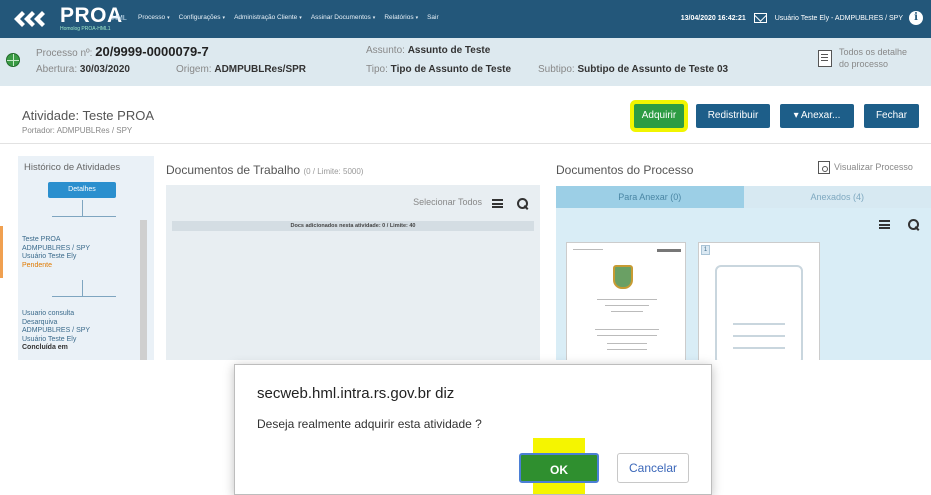  What do you see at coordinates (343, 17) in the screenshot?
I see `menu-assinar-documentos: Assinar Documentos ▾` at bounding box center [343, 17].